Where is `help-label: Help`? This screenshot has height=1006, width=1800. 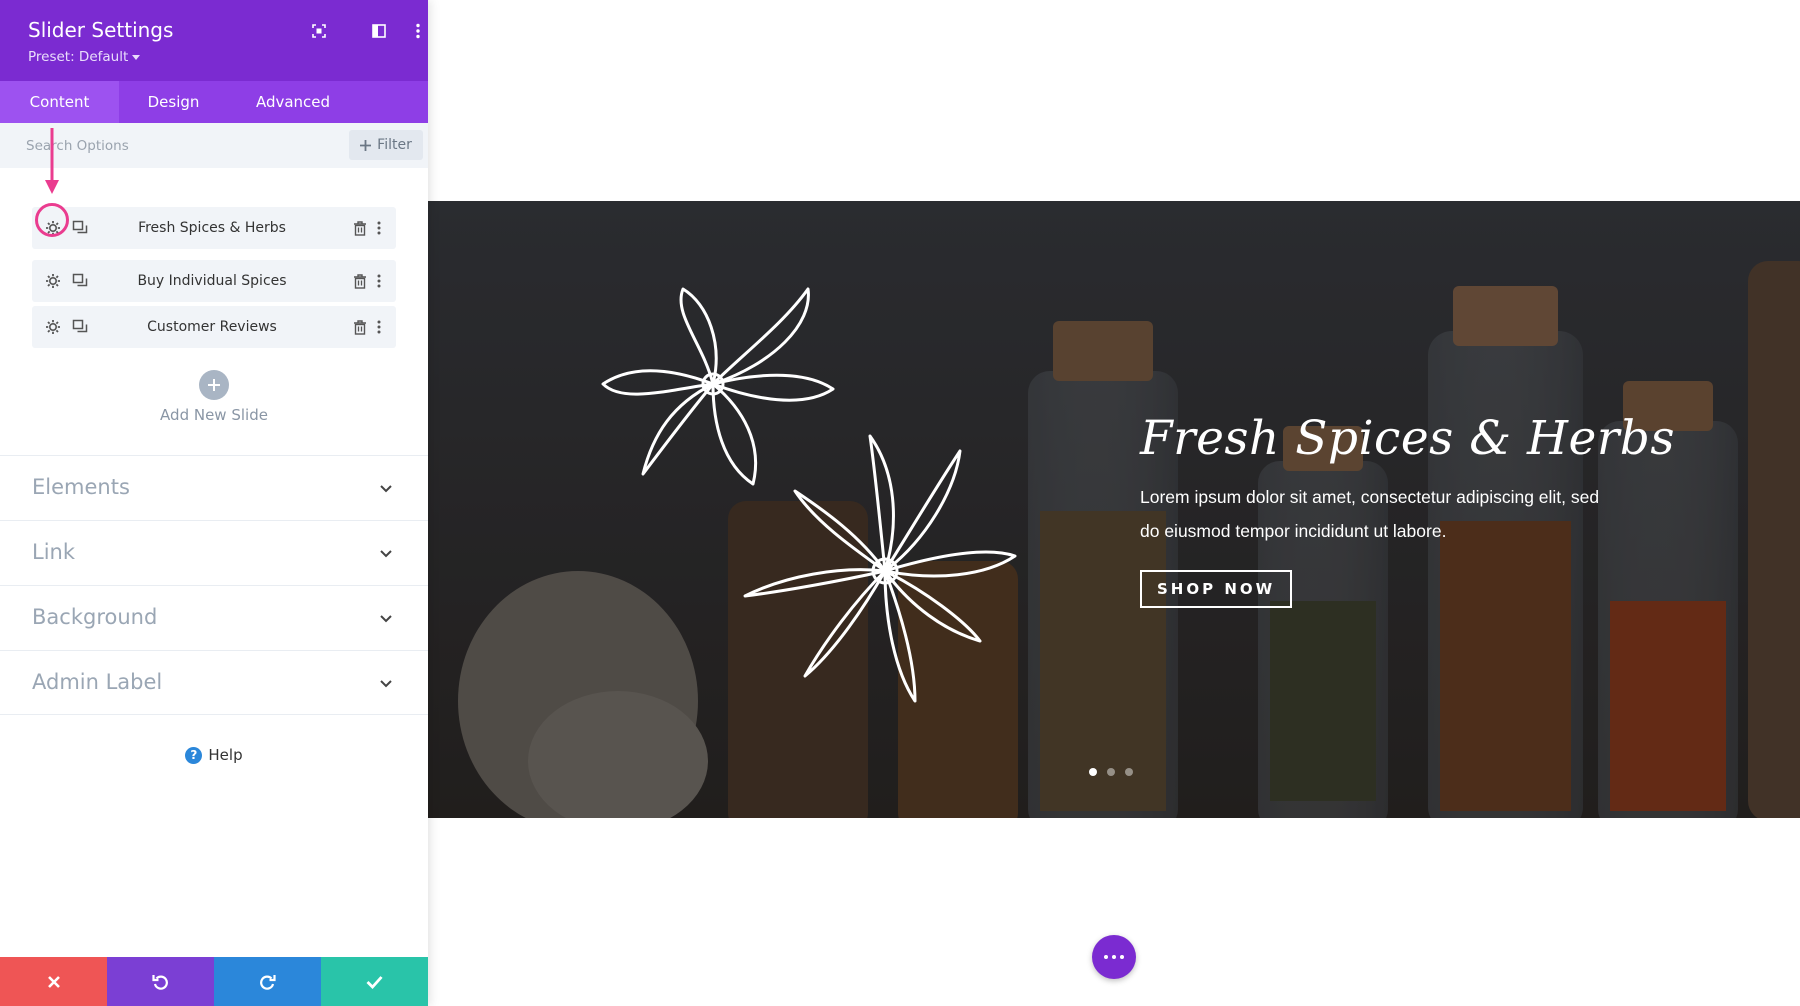 help-label: Help is located at coordinates (225, 755).